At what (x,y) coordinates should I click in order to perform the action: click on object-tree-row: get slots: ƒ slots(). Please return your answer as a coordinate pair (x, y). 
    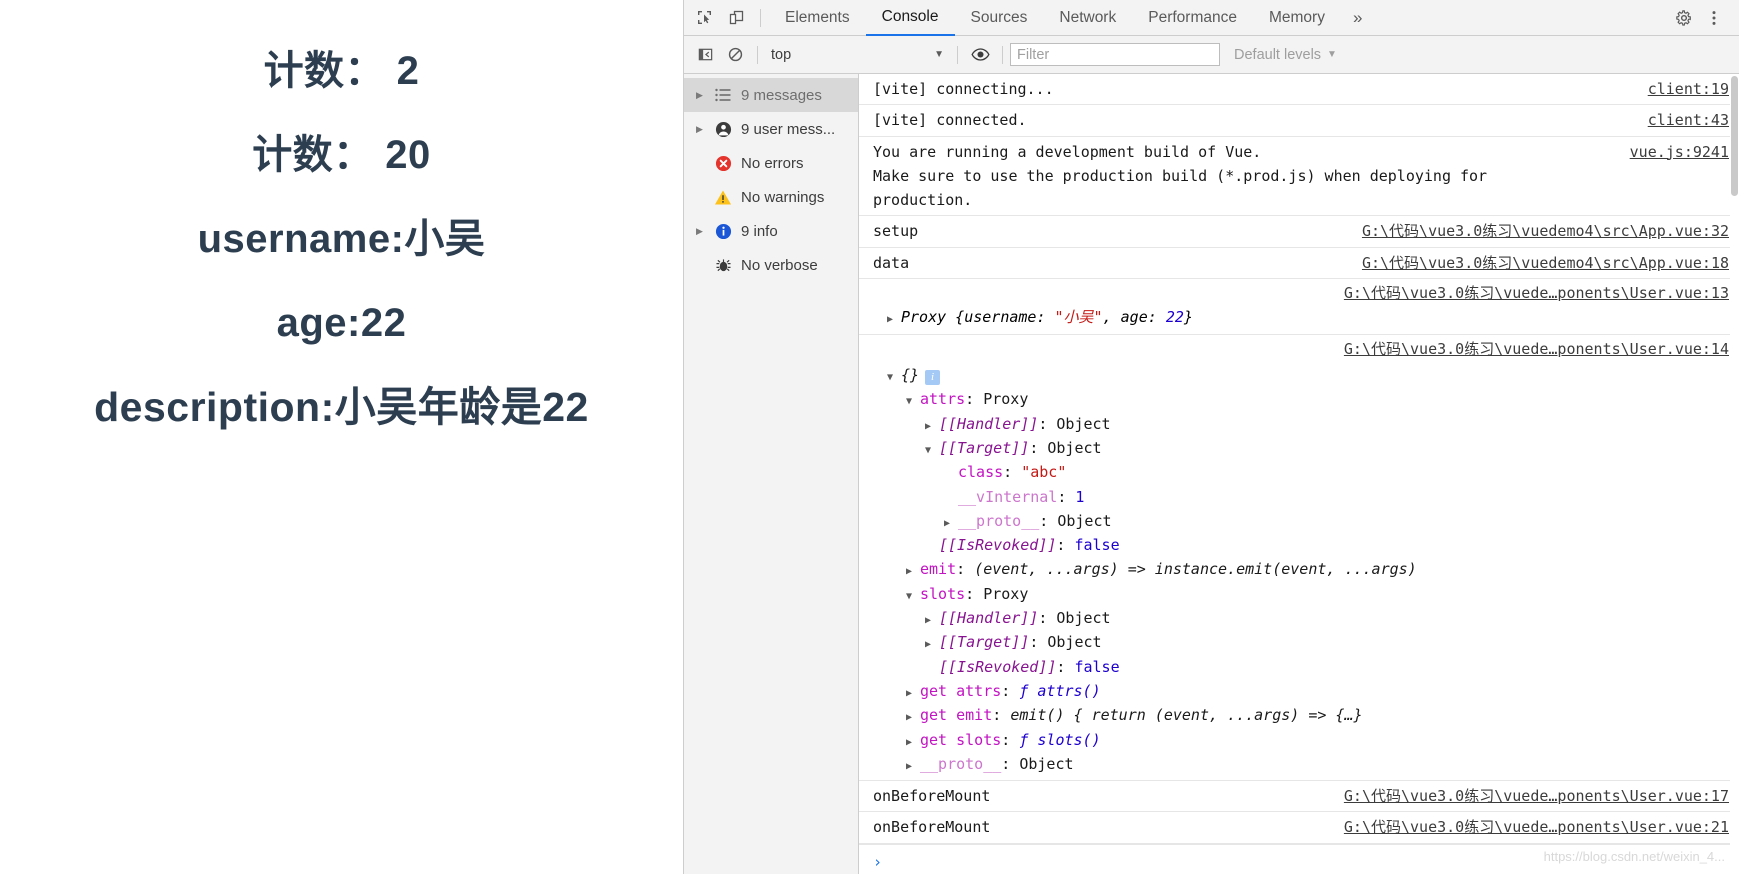
    Looking at the image, I should click on (1301, 740).